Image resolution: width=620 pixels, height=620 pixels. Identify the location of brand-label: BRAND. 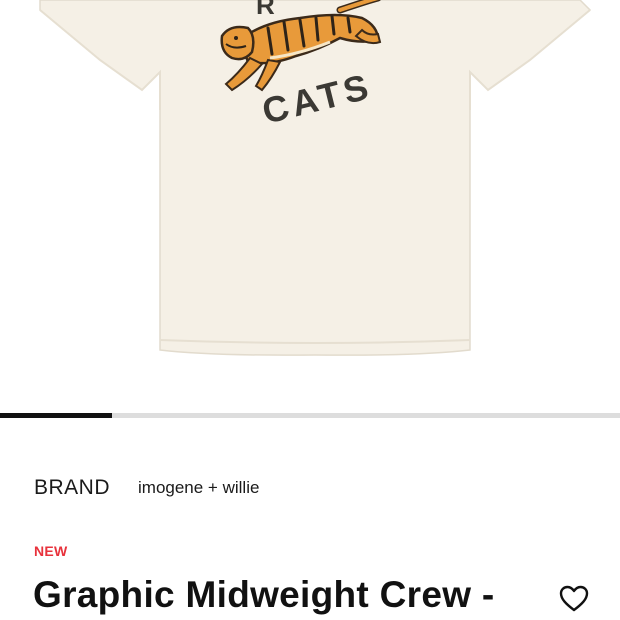
(72, 487).